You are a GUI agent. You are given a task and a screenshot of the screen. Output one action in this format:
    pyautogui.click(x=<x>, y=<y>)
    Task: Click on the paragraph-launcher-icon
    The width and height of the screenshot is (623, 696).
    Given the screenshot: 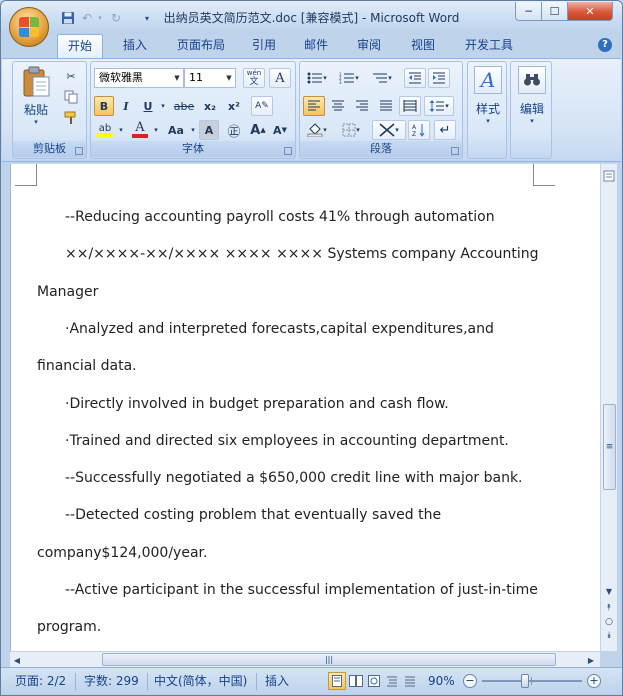 What is the action you would take?
    pyautogui.click(x=455, y=151)
    